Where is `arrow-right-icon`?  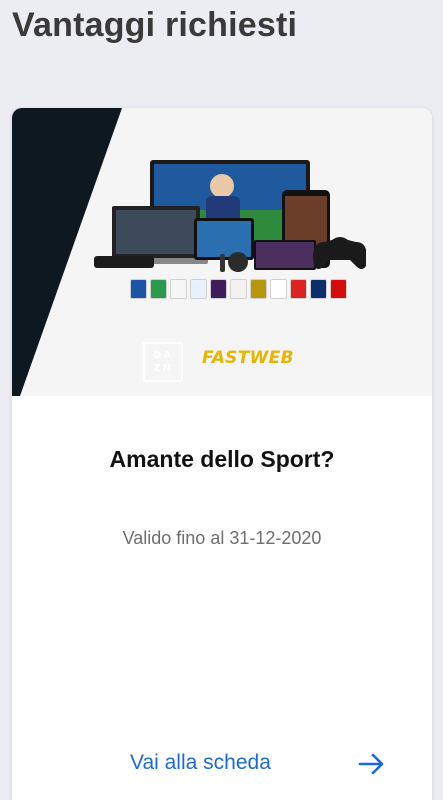 arrow-right-icon is located at coordinates (372, 764).